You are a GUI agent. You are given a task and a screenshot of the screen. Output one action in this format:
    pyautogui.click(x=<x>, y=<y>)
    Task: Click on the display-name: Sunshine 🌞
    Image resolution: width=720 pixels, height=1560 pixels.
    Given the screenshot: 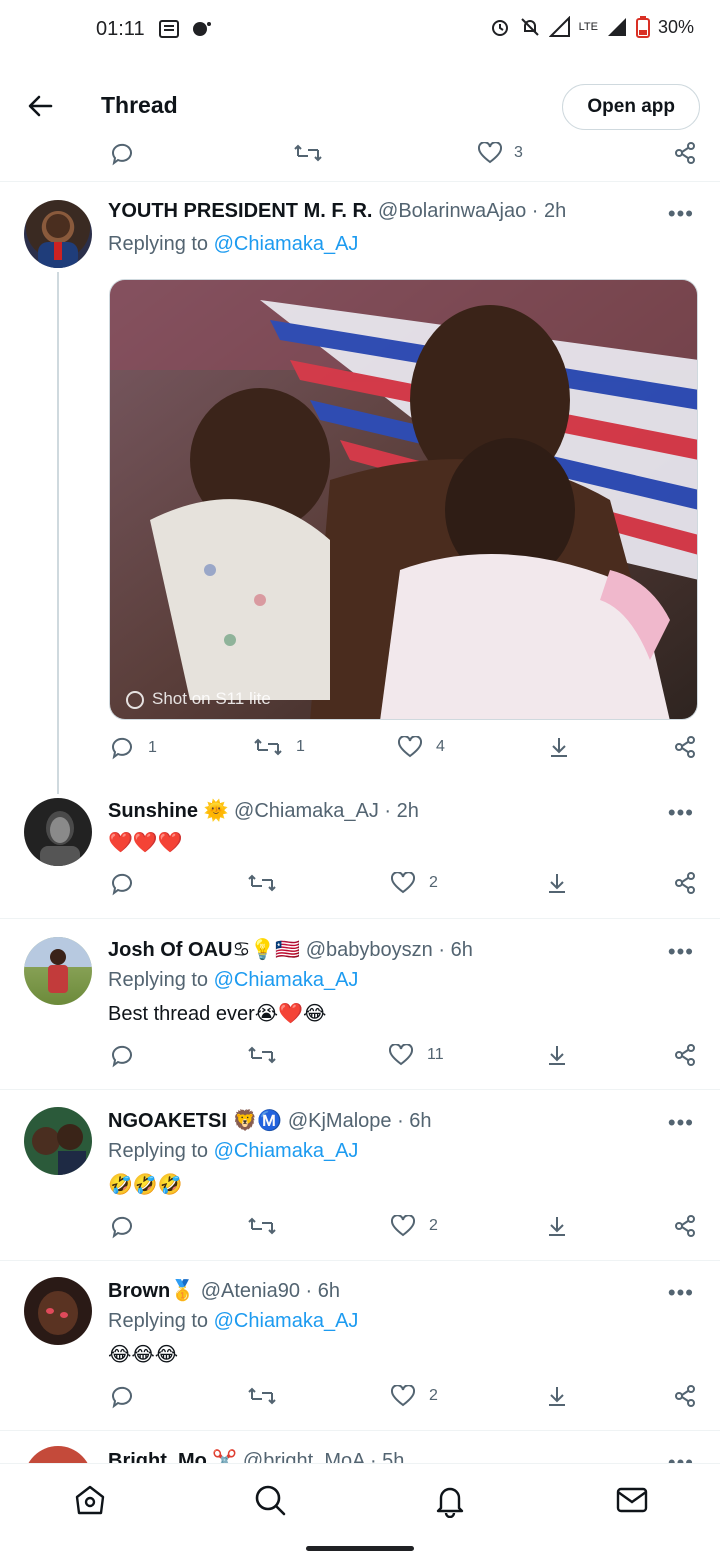 What is the action you would take?
    pyautogui.click(x=168, y=811)
    